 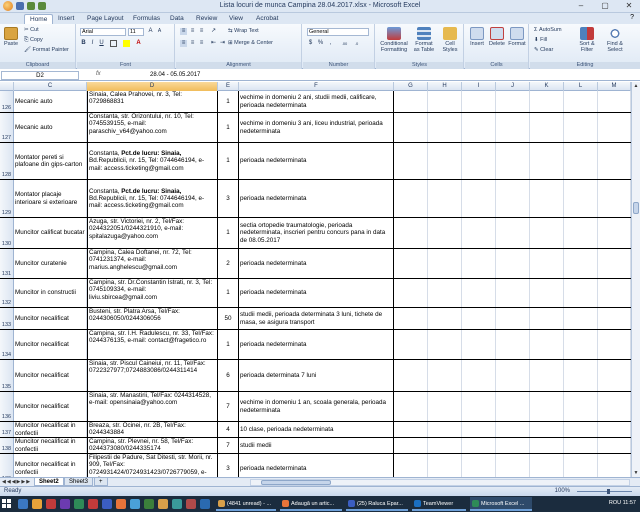 What do you see at coordinates (236, 18) in the screenshot?
I see `tab-view: View` at bounding box center [236, 18].